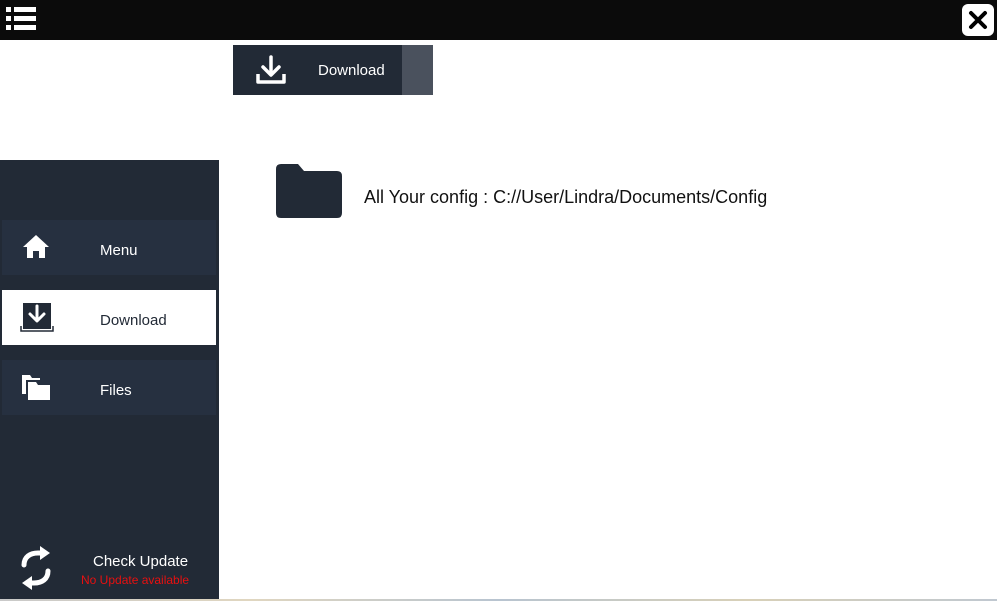  What do you see at coordinates (135, 580) in the screenshot?
I see `update-status-text: No Update available` at bounding box center [135, 580].